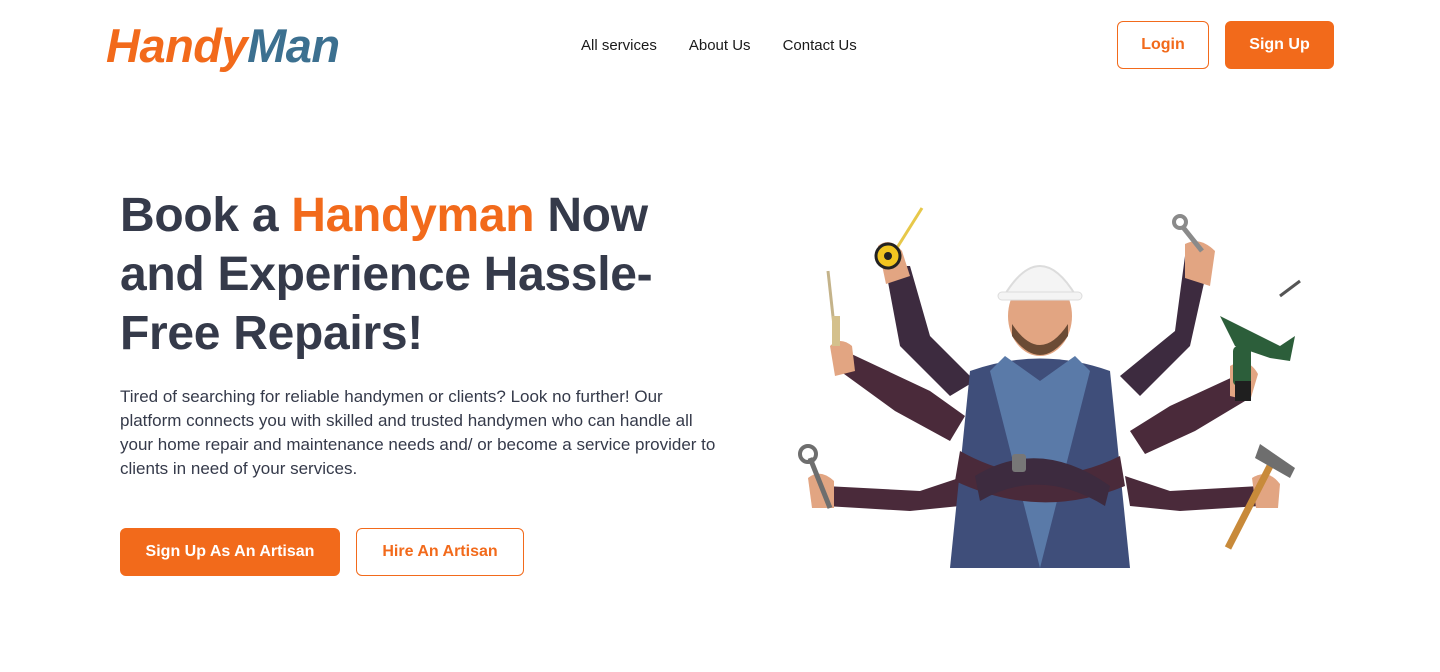  I want to click on brand-logo: HandyMan, so click(223, 46).